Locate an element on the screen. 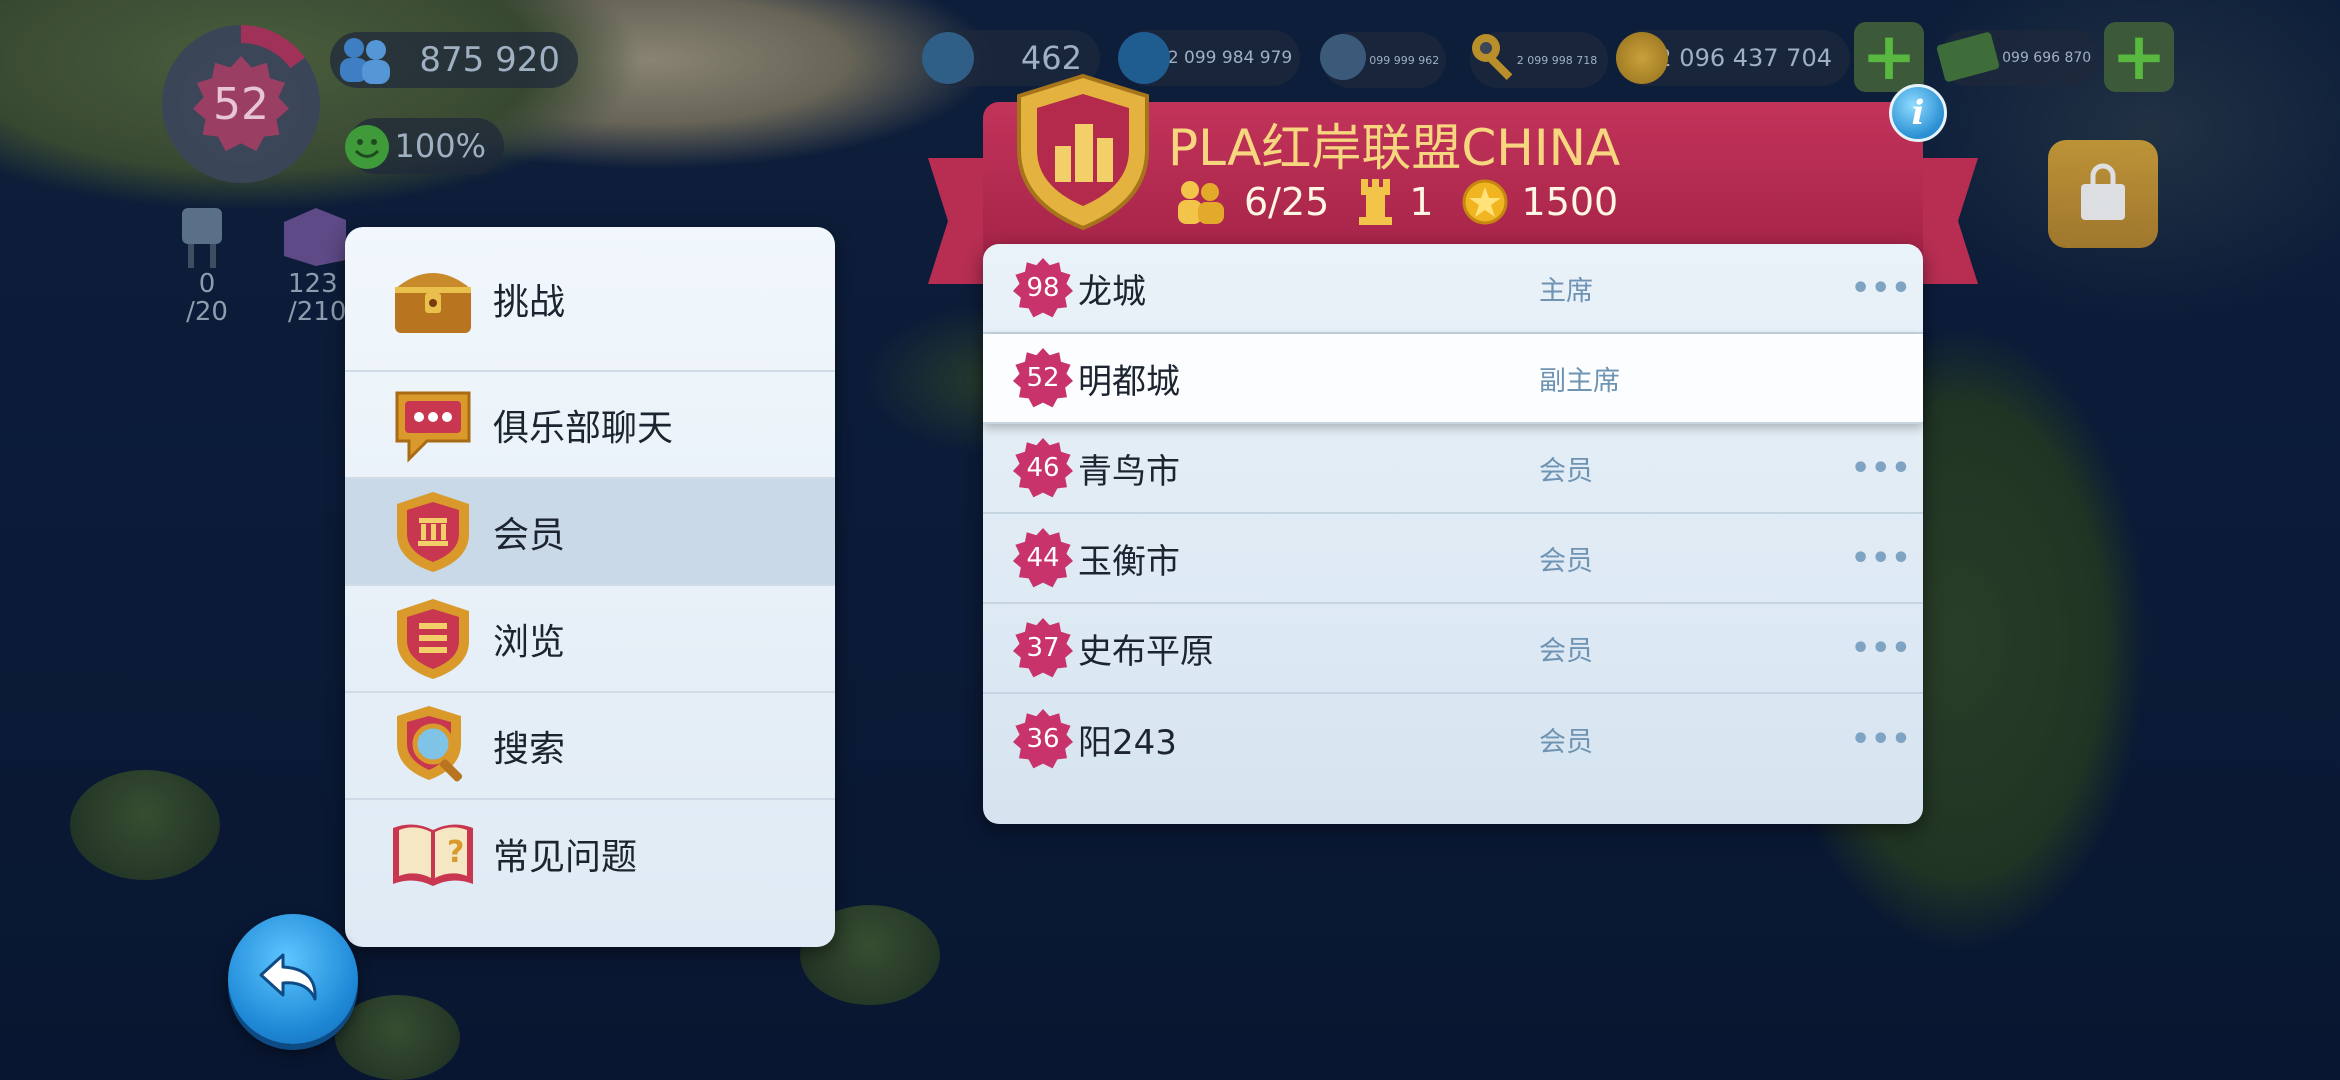 The width and height of the screenshot is (2340, 1080). member-city-name: 明都城 is located at coordinates (1129, 381).